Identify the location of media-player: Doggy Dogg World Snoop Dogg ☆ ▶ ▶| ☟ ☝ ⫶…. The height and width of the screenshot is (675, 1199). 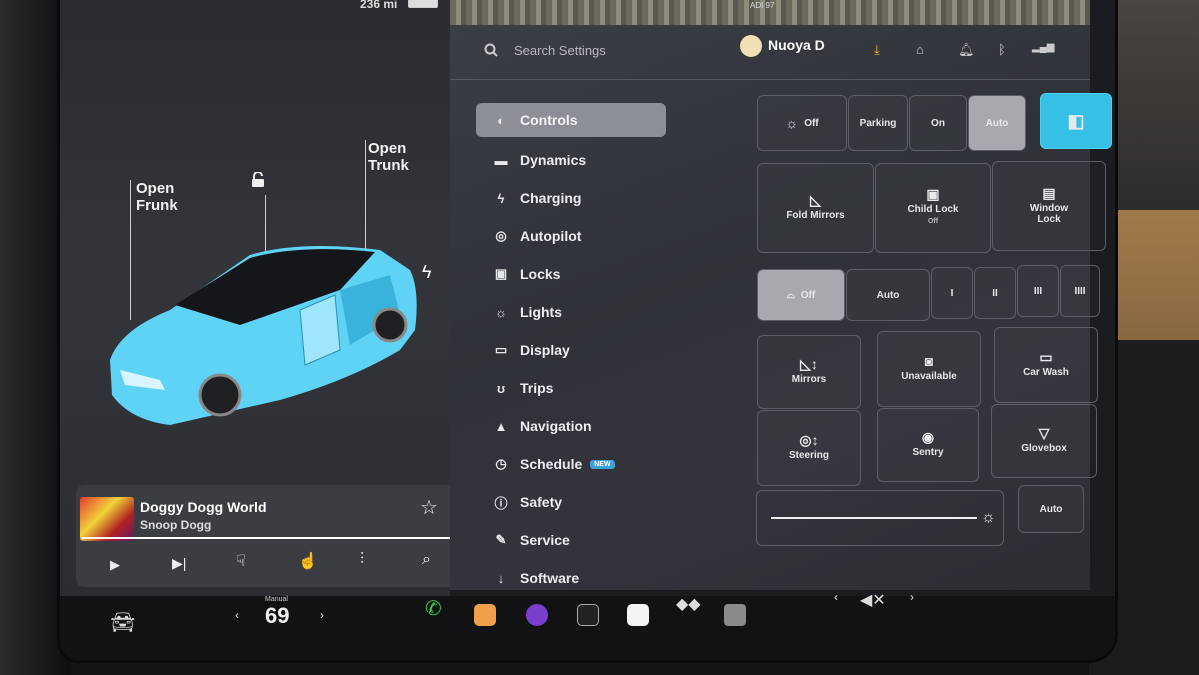
(270, 536).